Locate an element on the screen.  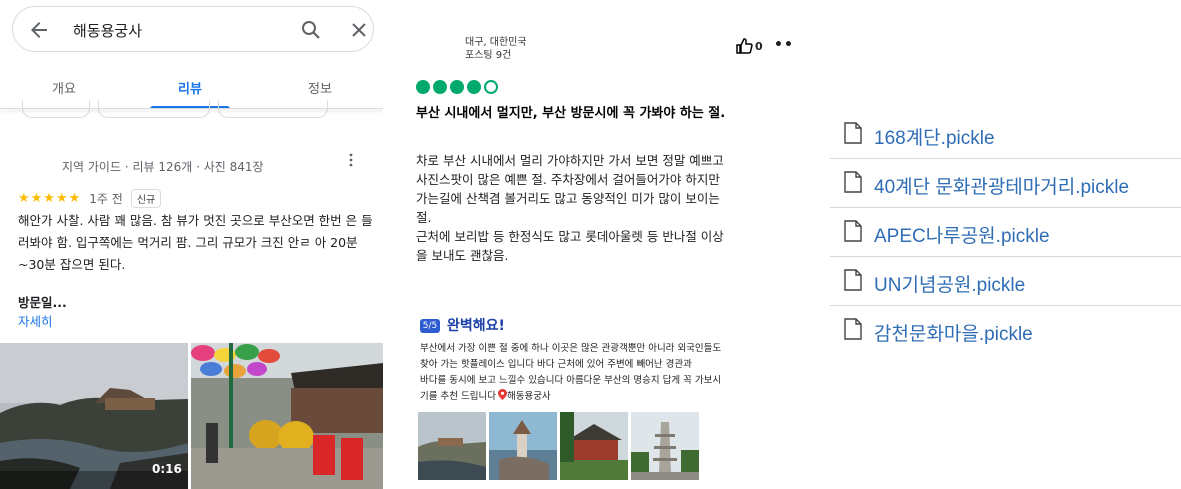
back-arrow-icon is located at coordinates (39, 30).